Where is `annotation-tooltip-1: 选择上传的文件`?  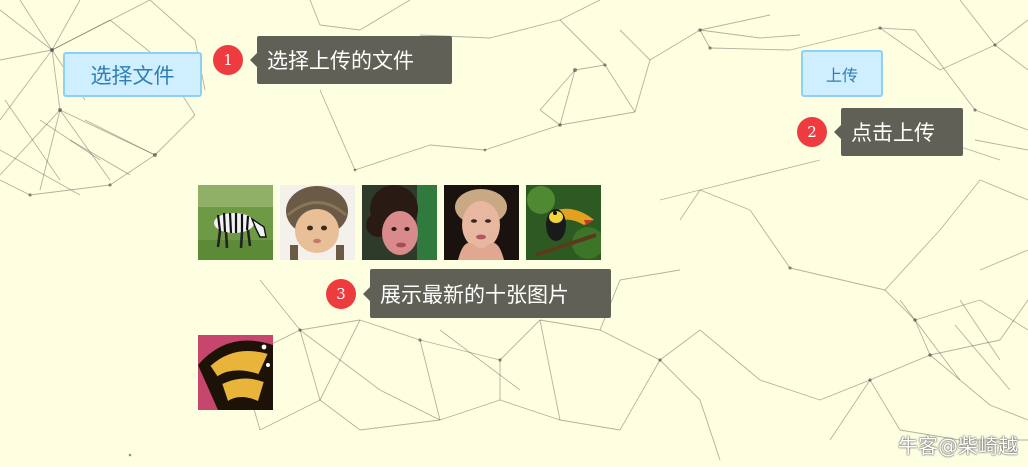
annotation-tooltip-1: 选择上传的文件 is located at coordinates (351, 60).